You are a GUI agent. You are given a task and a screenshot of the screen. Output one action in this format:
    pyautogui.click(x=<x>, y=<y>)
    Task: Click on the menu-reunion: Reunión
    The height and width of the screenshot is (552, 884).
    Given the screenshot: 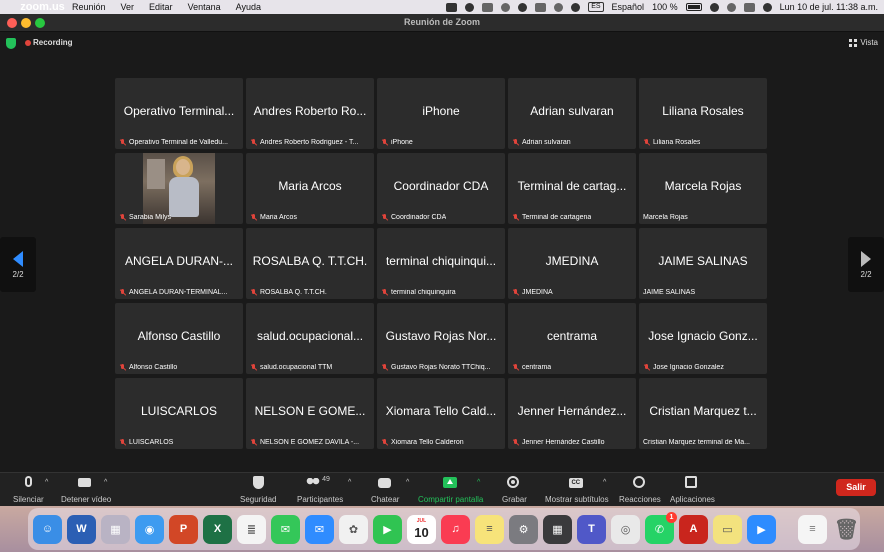 What is the action you would take?
    pyautogui.click(x=89, y=7)
    